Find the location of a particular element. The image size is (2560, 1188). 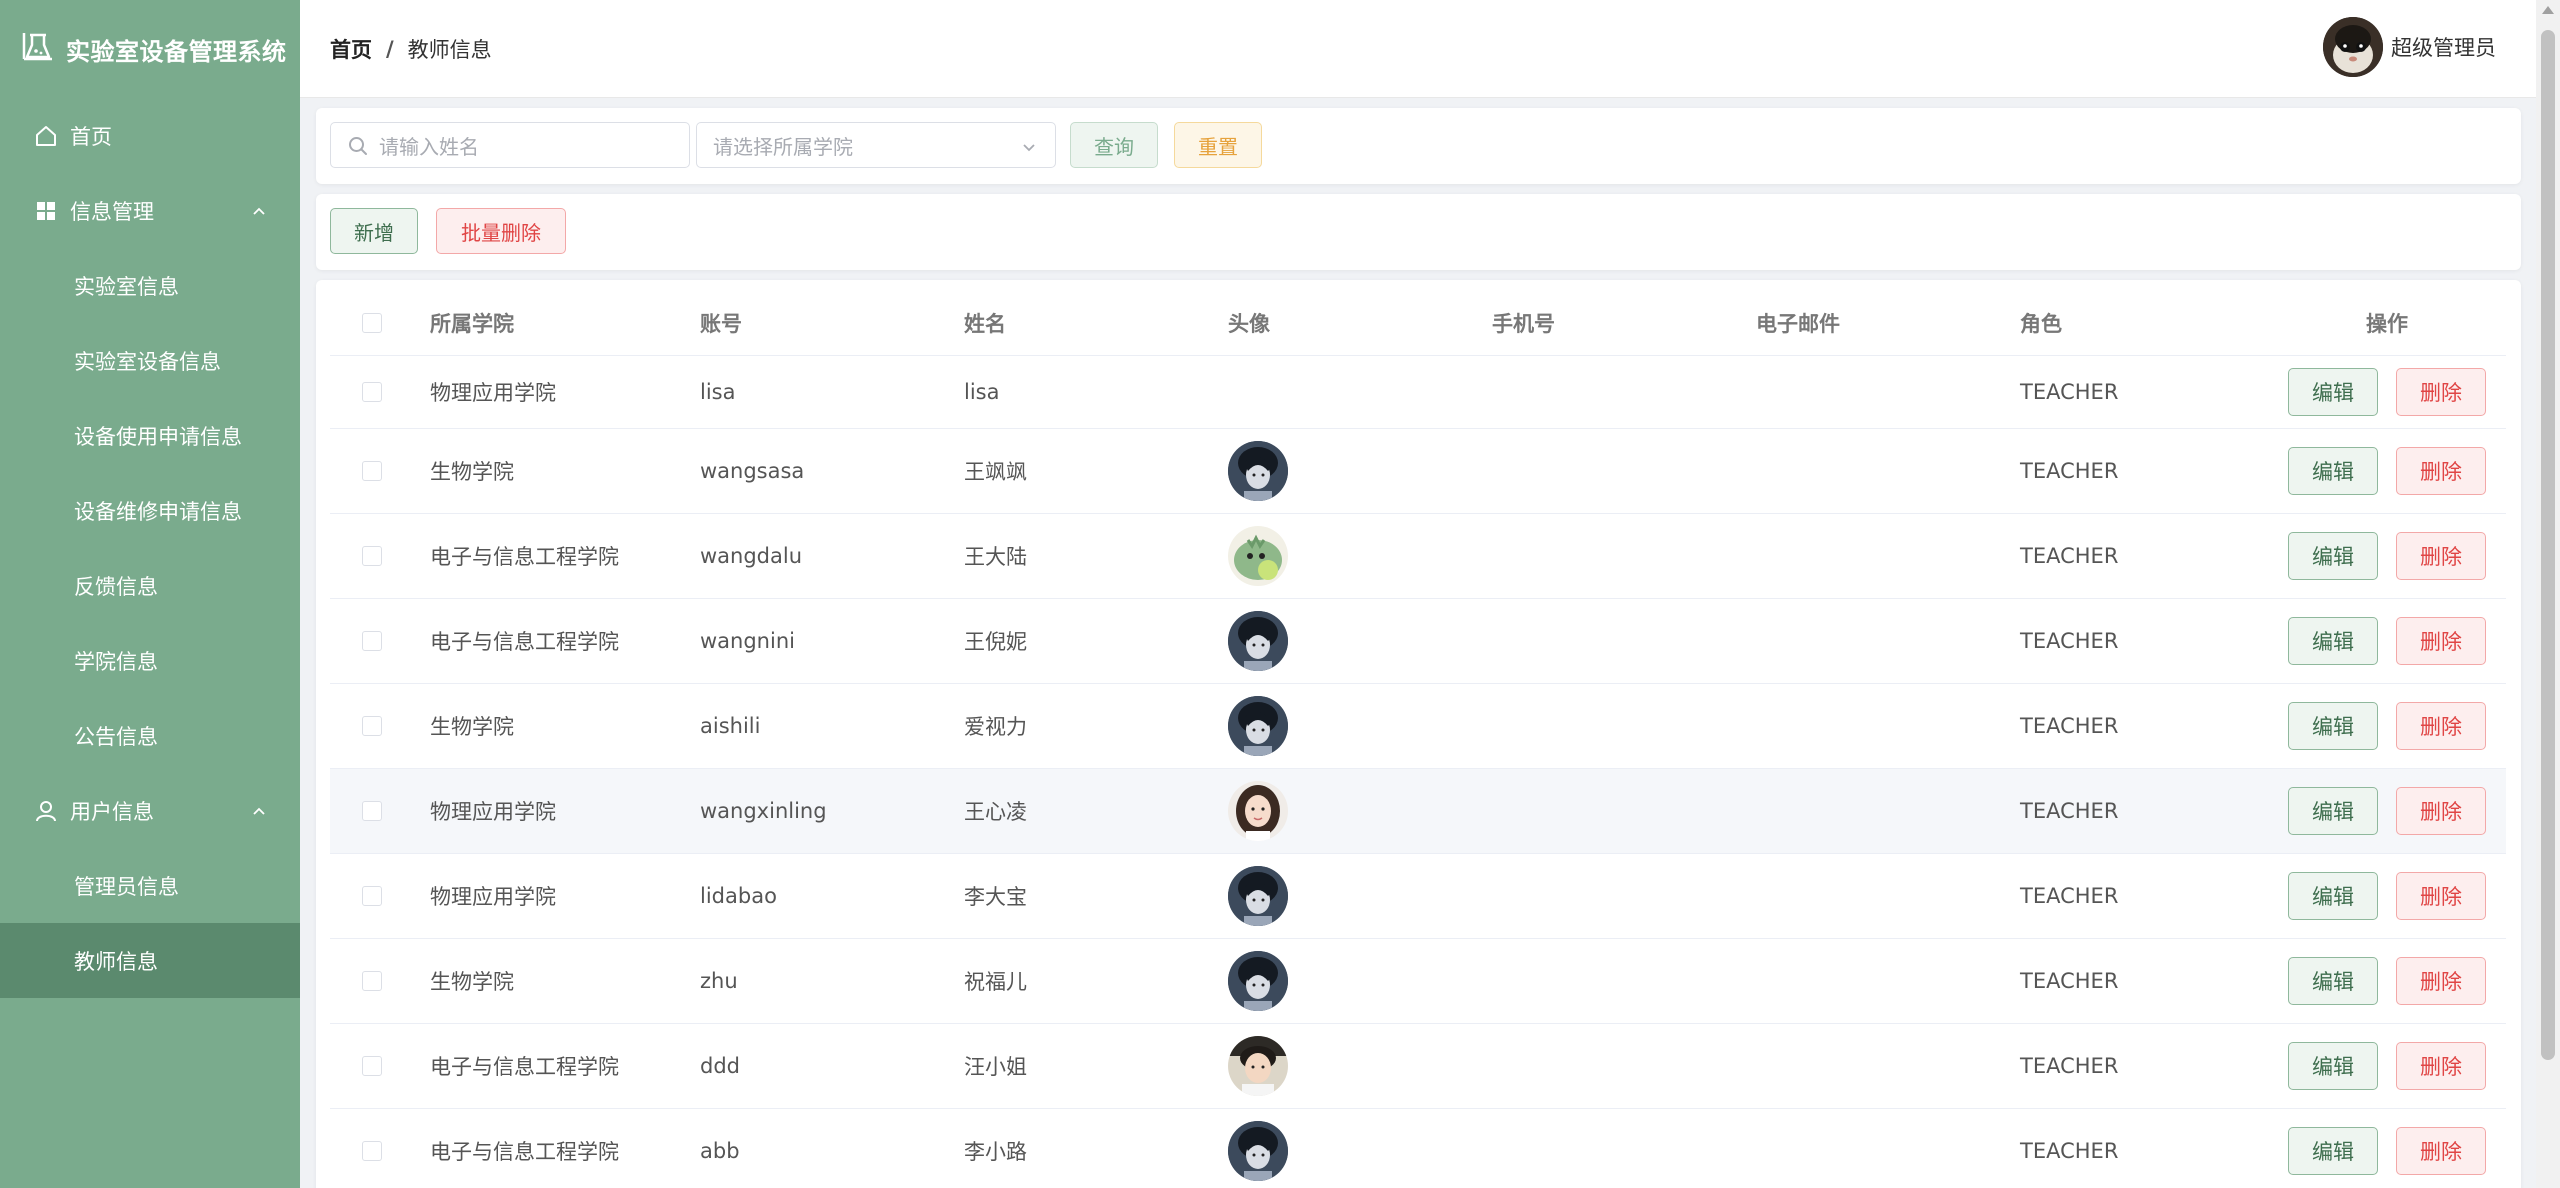

sidebar-item-3: 实验室设备信息 is located at coordinates (150, 360).